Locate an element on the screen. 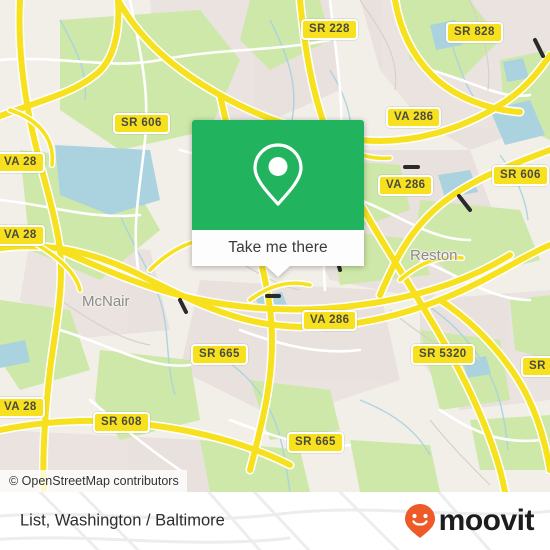 This screenshot has width=550, height=550. road-shield-sr-53-edge: SR 53 is located at coordinates (535, 366).